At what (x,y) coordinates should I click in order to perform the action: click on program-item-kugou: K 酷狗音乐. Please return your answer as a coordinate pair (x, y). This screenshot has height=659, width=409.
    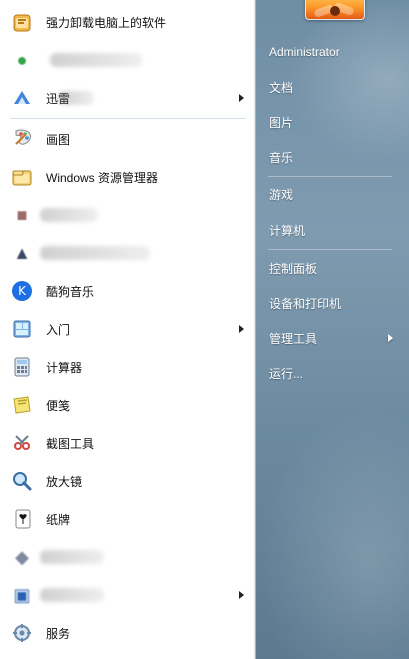
    Looking at the image, I should click on (127, 291).